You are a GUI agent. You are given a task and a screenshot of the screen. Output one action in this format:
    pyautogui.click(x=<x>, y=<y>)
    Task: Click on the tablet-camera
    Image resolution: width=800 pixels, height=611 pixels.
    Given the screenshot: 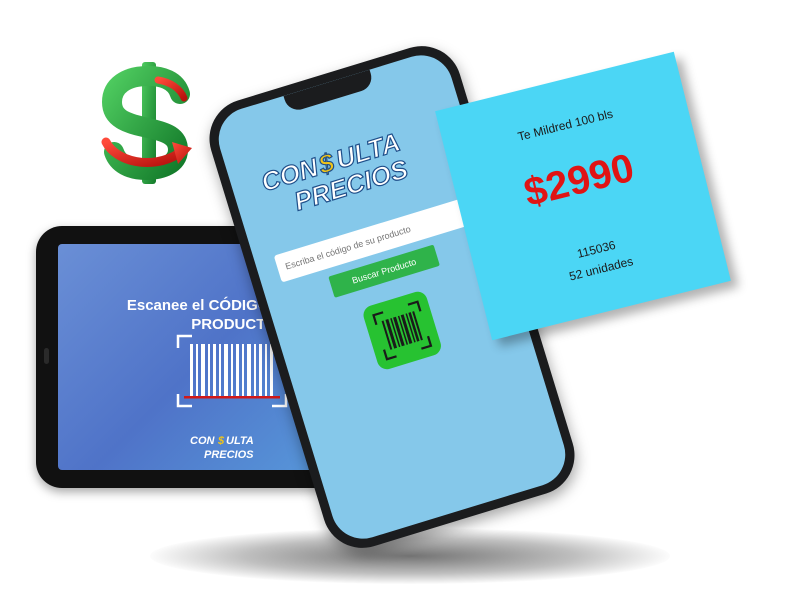 What is the action you would take?
    pyautogui.click(x=46, y=356)
    